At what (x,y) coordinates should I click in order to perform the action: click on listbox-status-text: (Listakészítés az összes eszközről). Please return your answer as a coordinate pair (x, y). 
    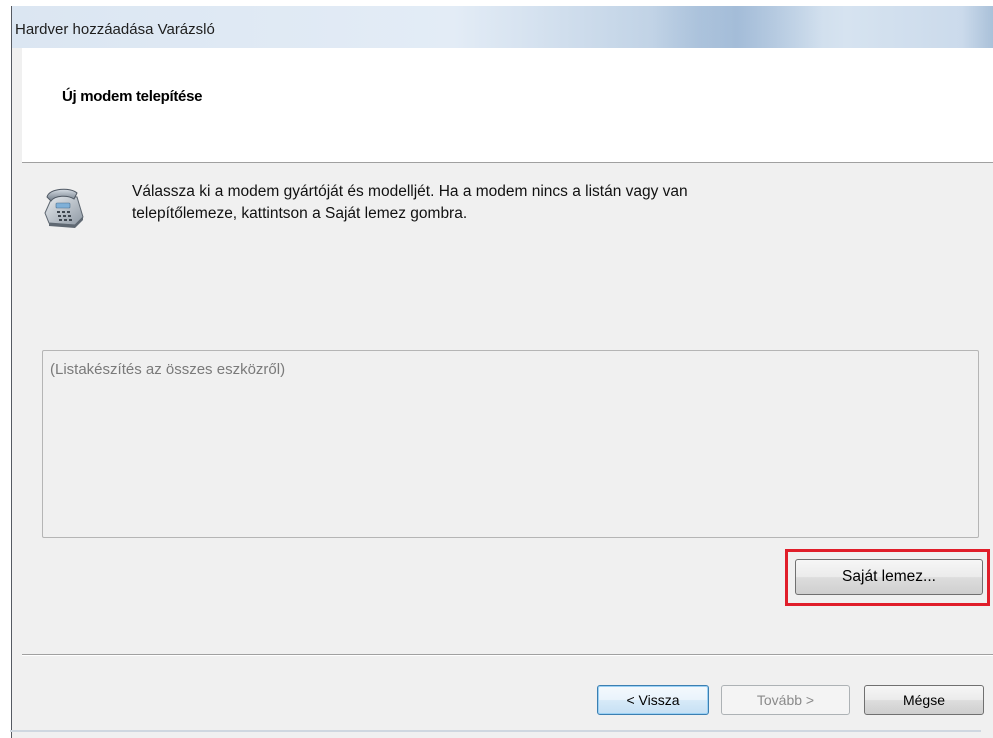
    Looking at the image, I should click on (168, 369).